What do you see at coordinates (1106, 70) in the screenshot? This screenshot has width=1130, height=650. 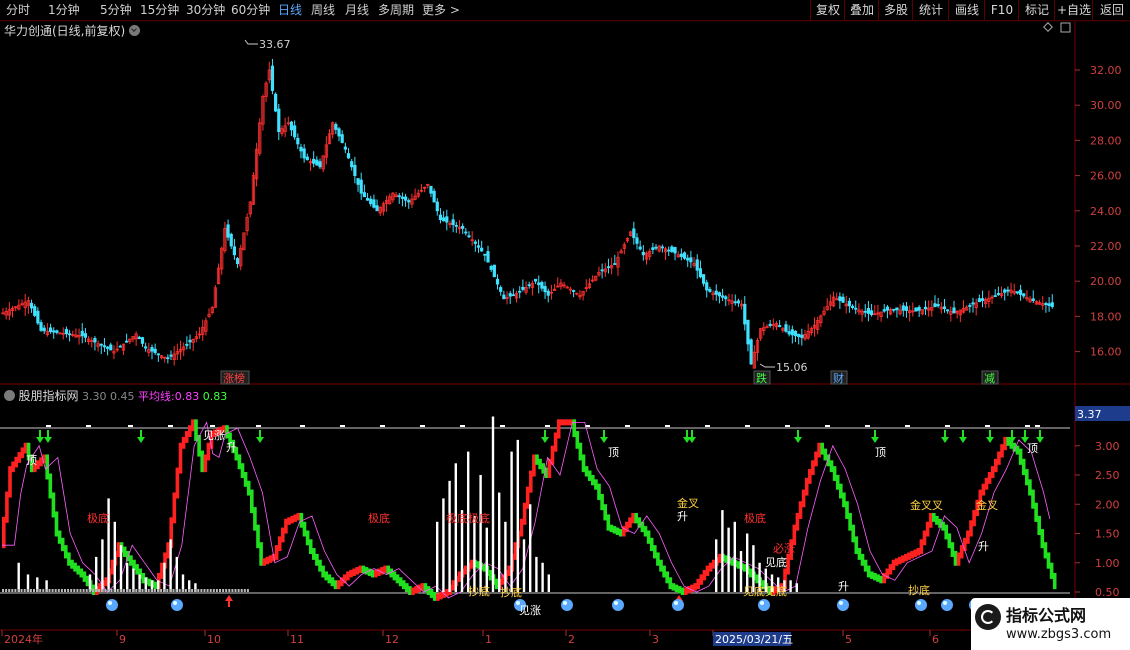 I see `price-axis-label: 32.00` at bounding box center [1106, 70].